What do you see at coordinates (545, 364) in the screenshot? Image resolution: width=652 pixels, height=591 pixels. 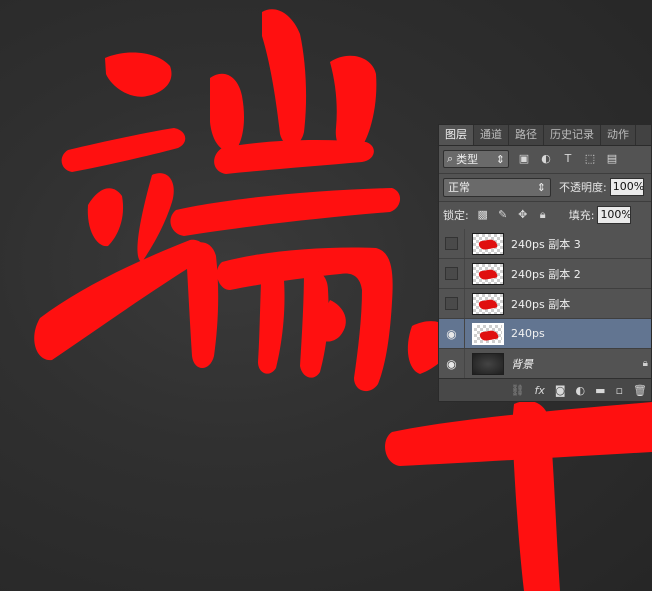 I see `background-layer-row: ◉ 背景 🔒︎` at bounding box center [545, 364].